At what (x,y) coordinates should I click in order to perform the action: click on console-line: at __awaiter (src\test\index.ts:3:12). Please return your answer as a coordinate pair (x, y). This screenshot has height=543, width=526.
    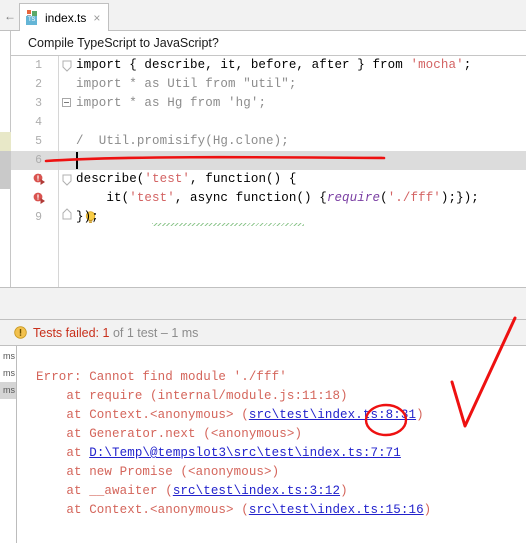
    Looking at the image, I should click on (192, 491).